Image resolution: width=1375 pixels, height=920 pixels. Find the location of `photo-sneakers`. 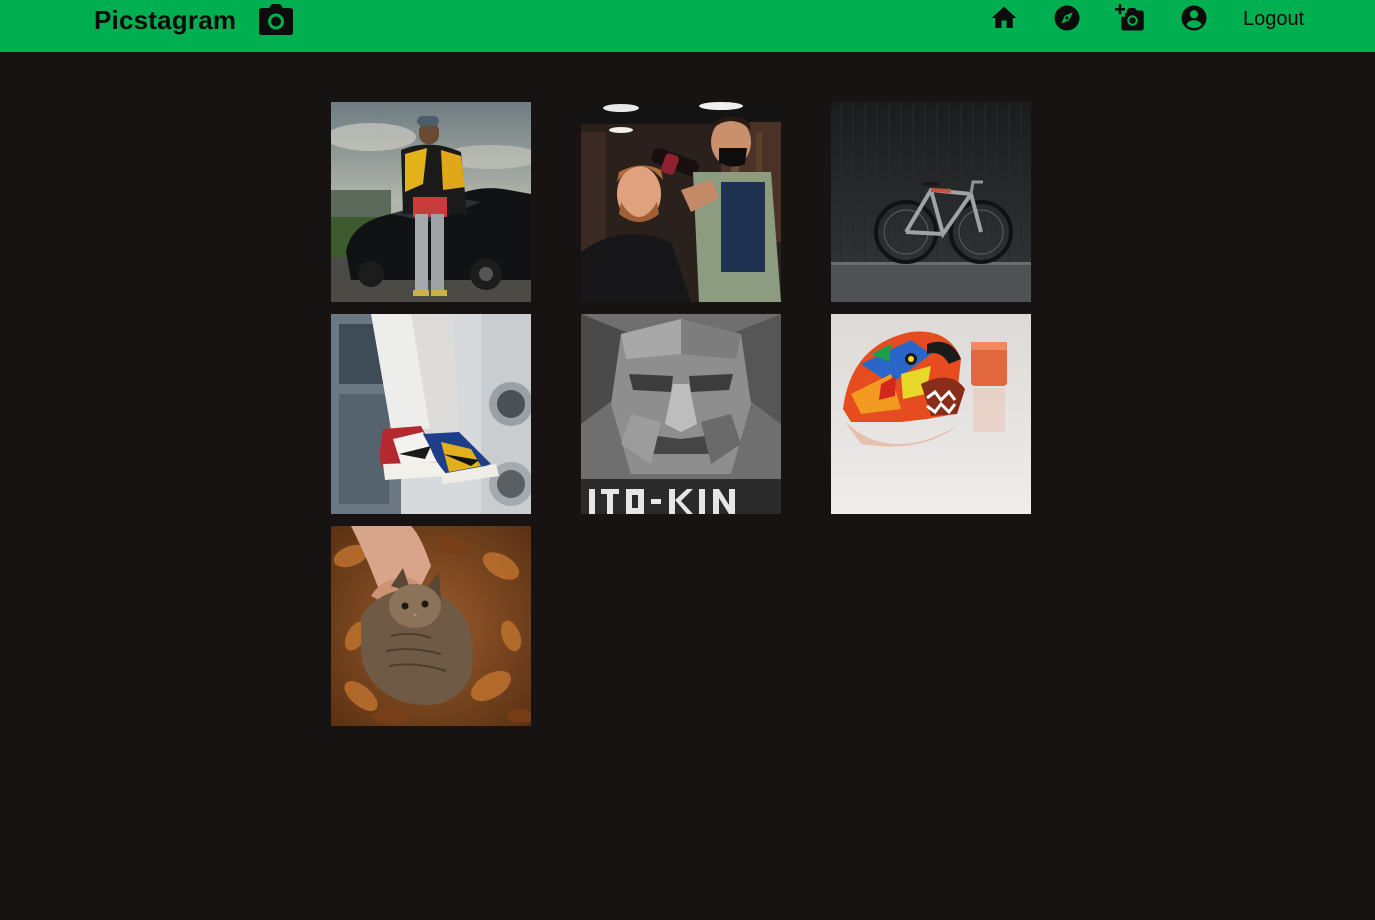

photo-sneakers is located at coordinates (431, 414).